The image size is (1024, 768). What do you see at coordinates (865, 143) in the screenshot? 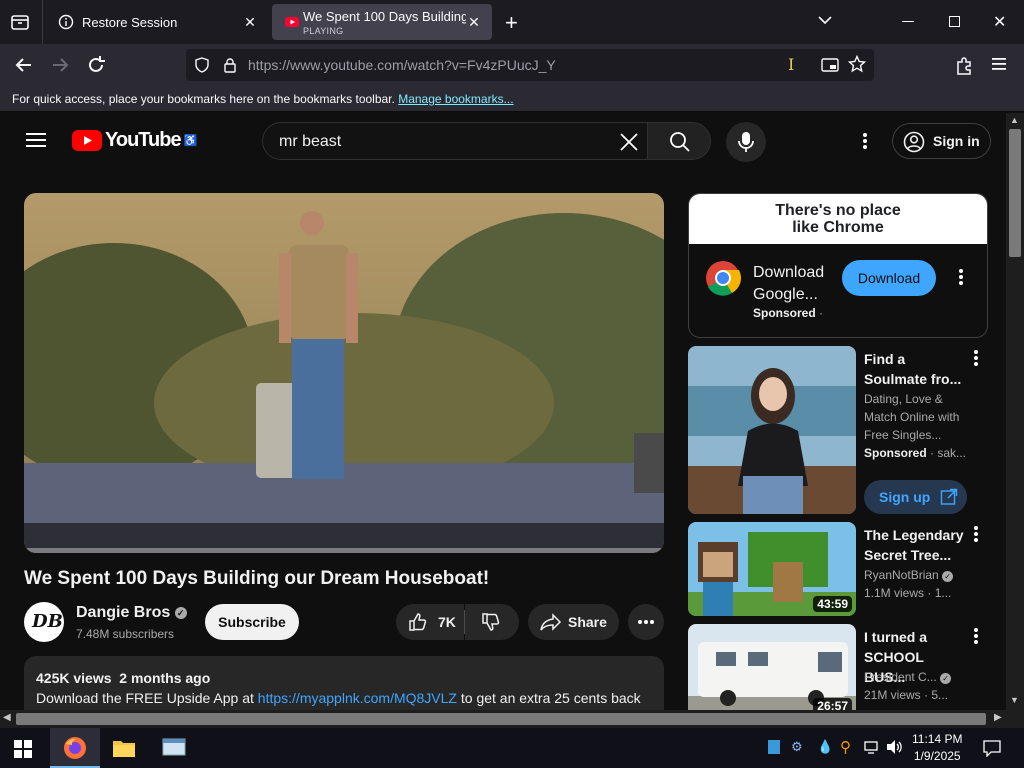
I see `settings-more-icon` at bounding box center [865, 143].